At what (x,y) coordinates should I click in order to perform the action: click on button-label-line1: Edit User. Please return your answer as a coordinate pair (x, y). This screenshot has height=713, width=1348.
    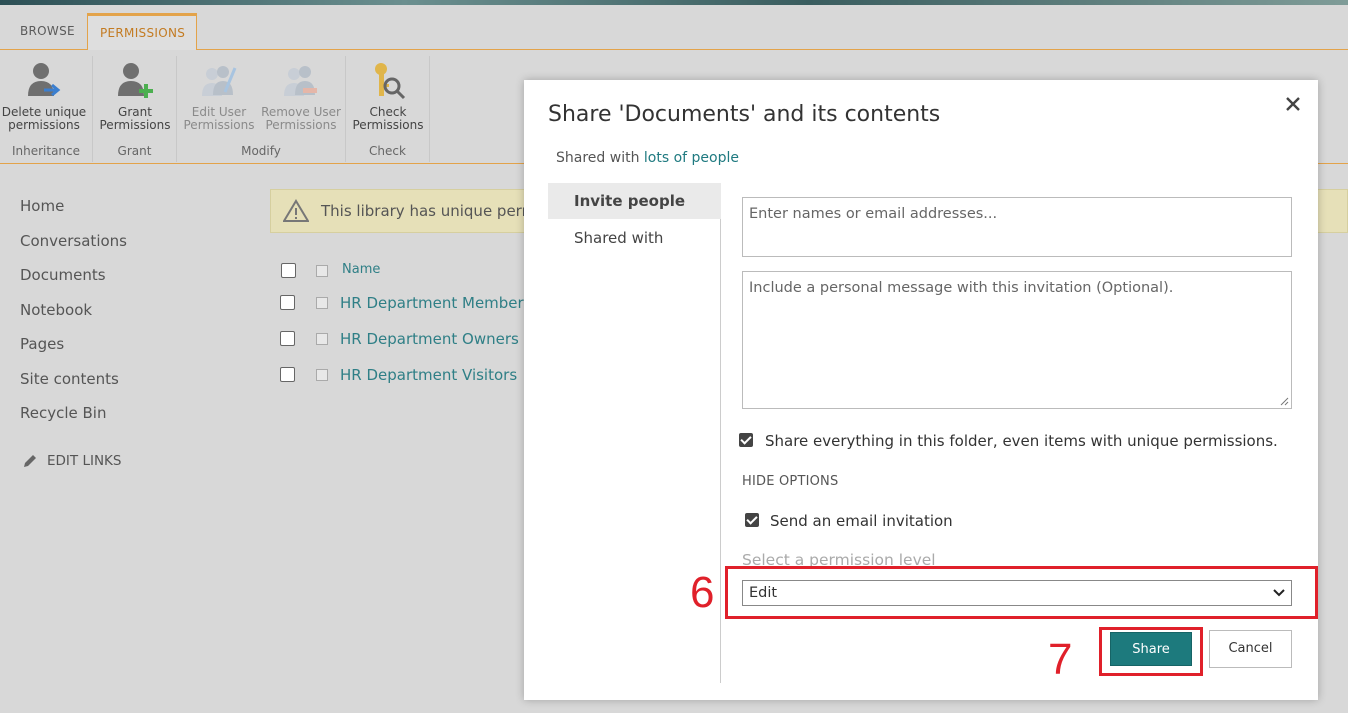
    Looking at the image, I should click on (219, 112).